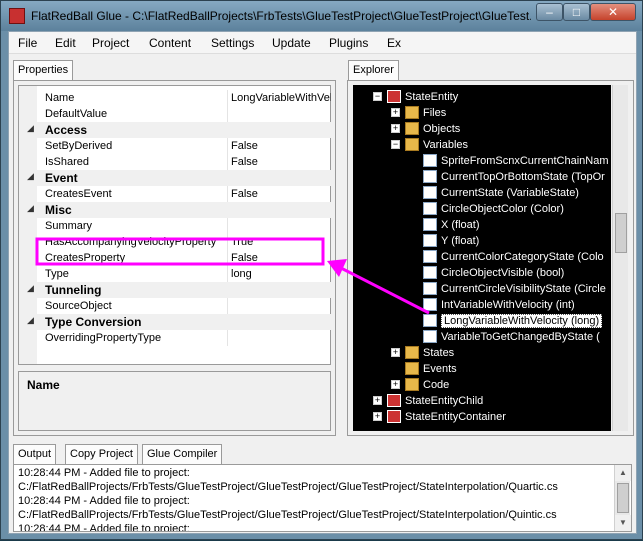  Describe the element at coordinates (501, 369) in the screenshot. I see `tree-node: Events` at that location.